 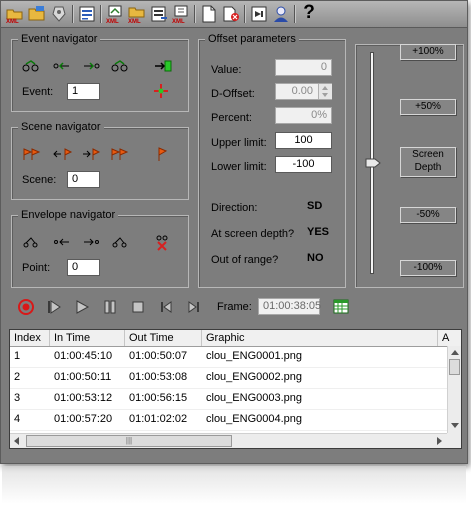 I want to click on goto-event-icon, so click(x=164, y=66).